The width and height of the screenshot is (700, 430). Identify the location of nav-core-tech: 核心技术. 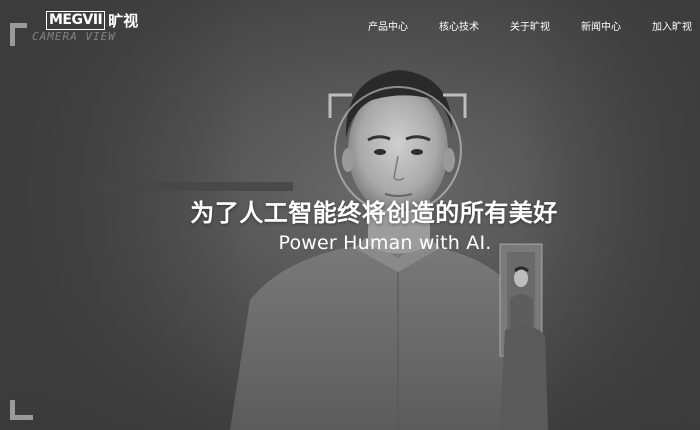
(459, 25).